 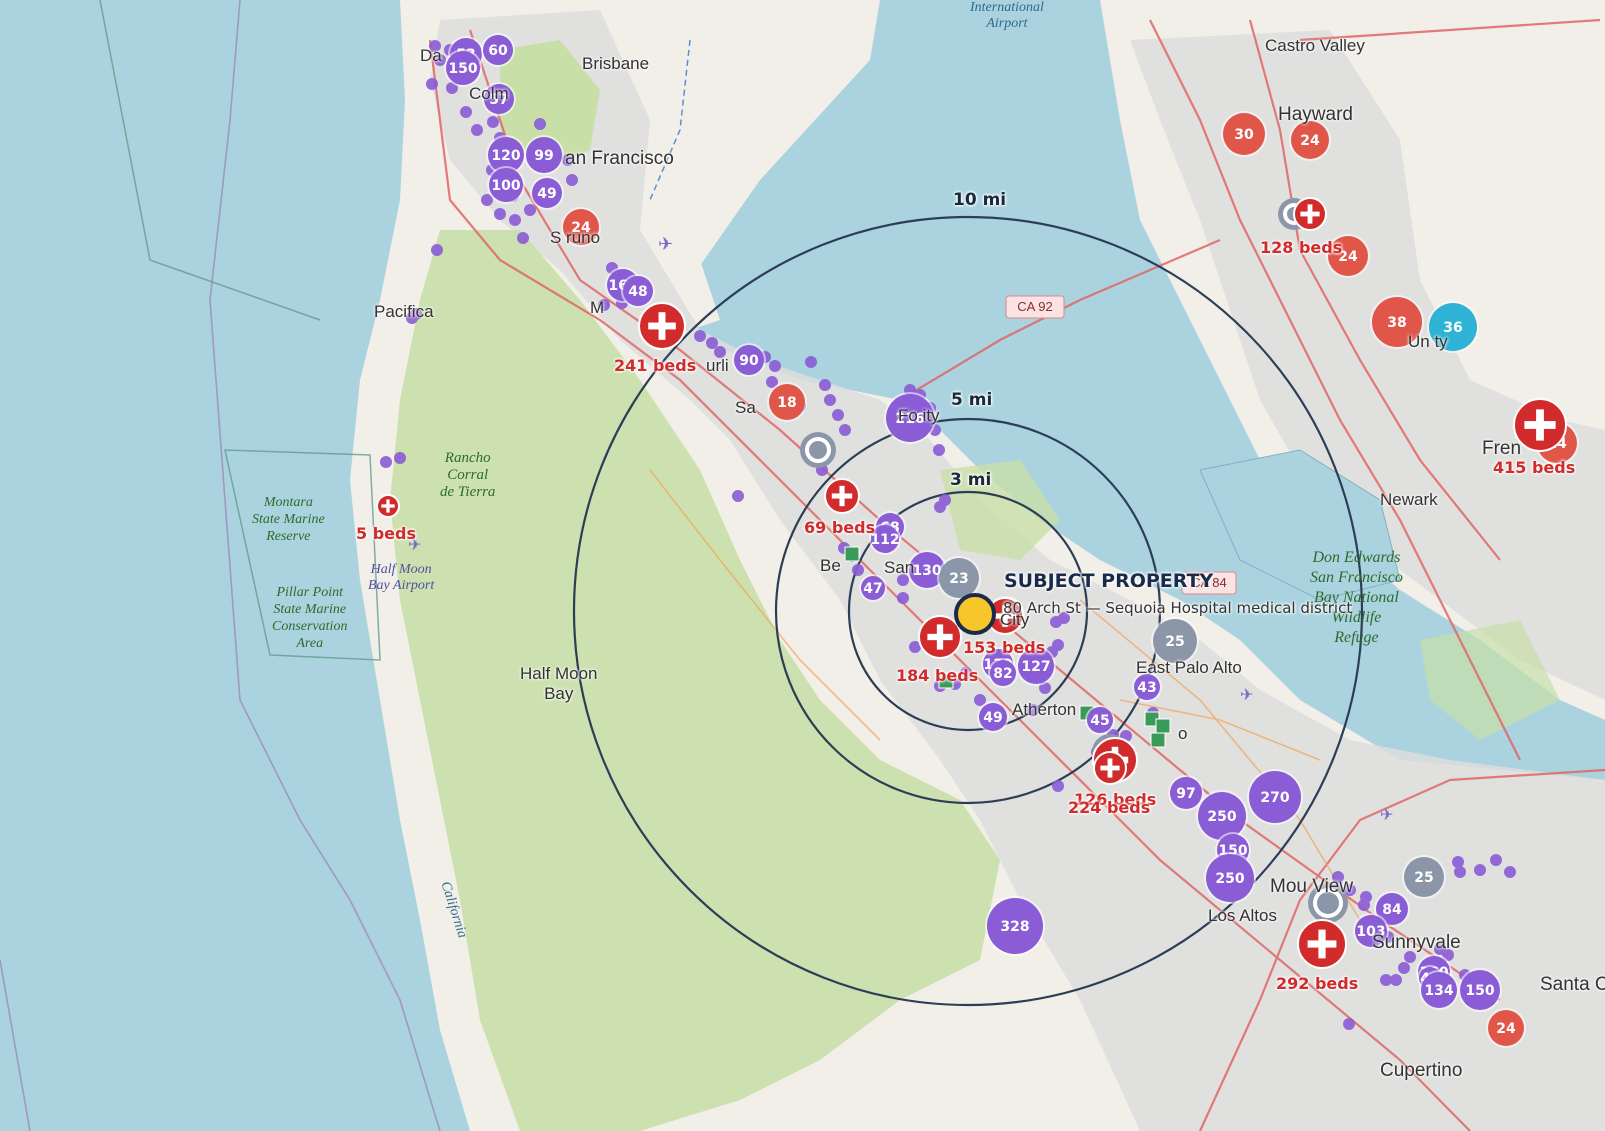 I want to click on cluster-marker-purple: 127, so click(x=1036, y=666).